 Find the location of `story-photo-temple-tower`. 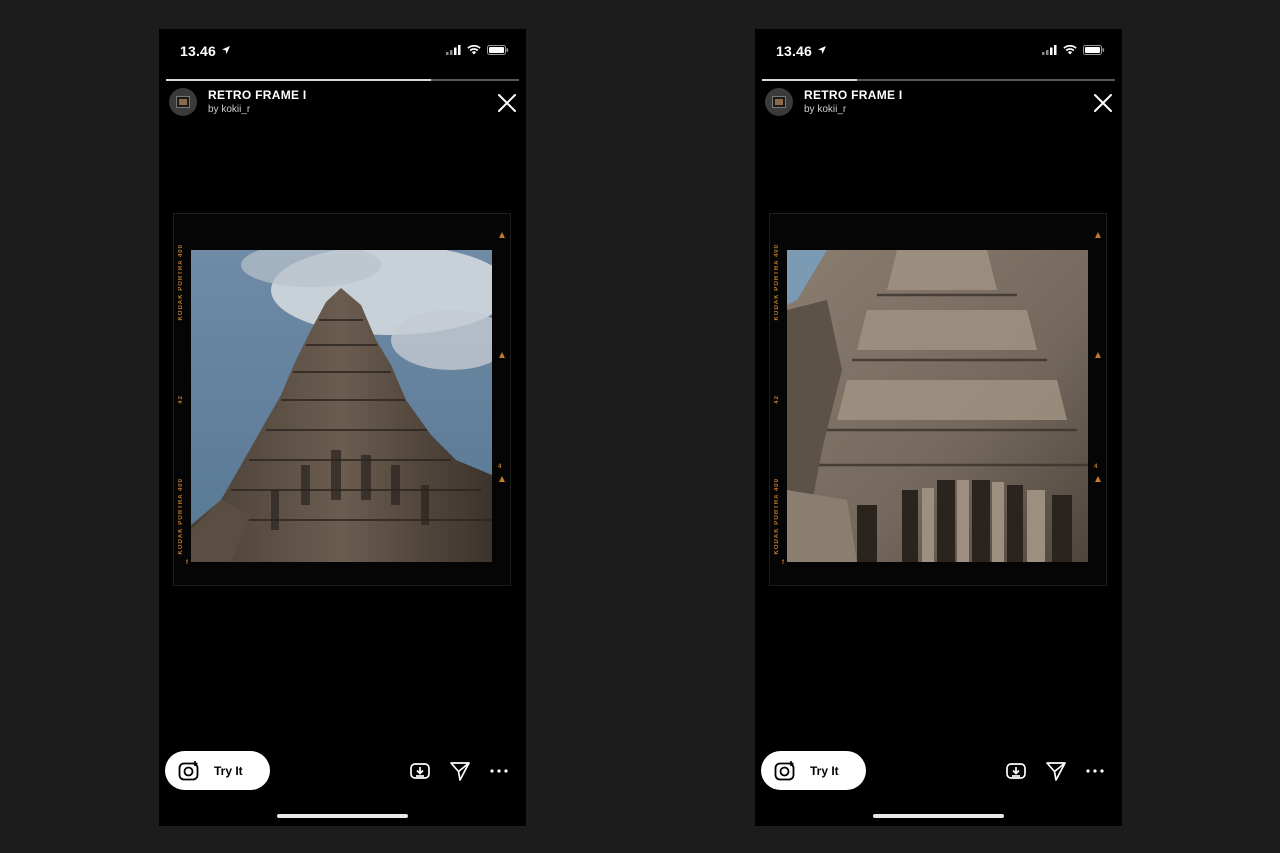

story-photo-temple-tower is located at coordinates (341, 406).